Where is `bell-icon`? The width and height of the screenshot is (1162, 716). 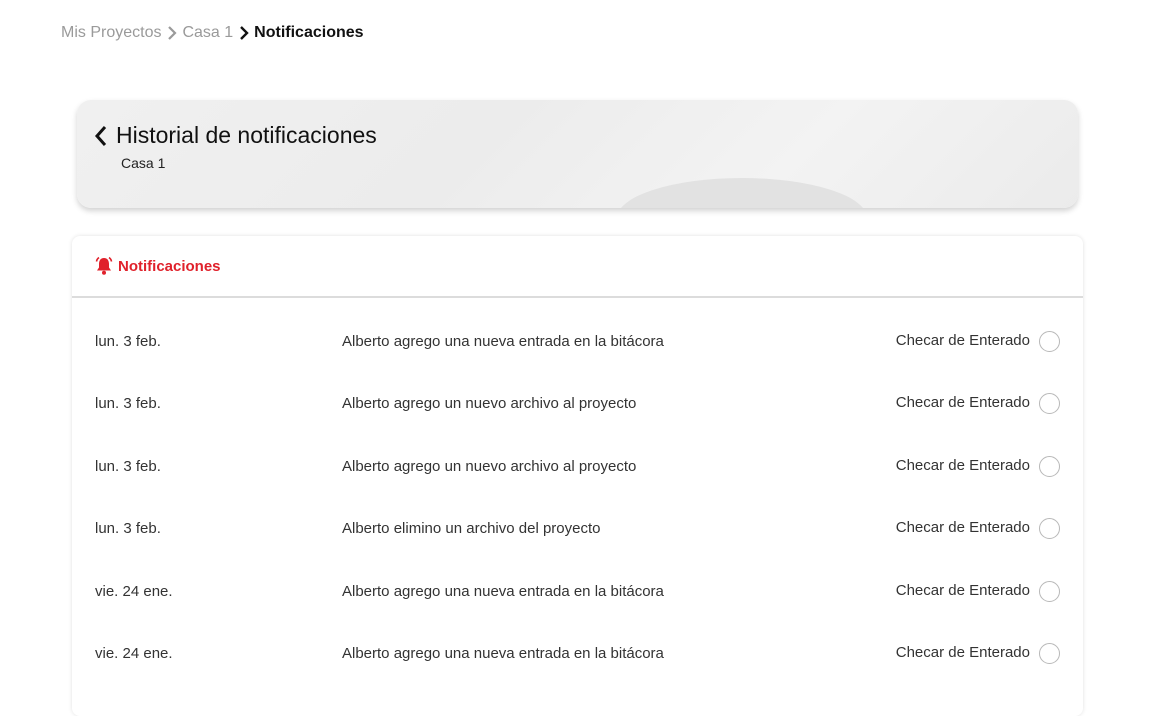
bell-icon is located at coordinates (104, 266).